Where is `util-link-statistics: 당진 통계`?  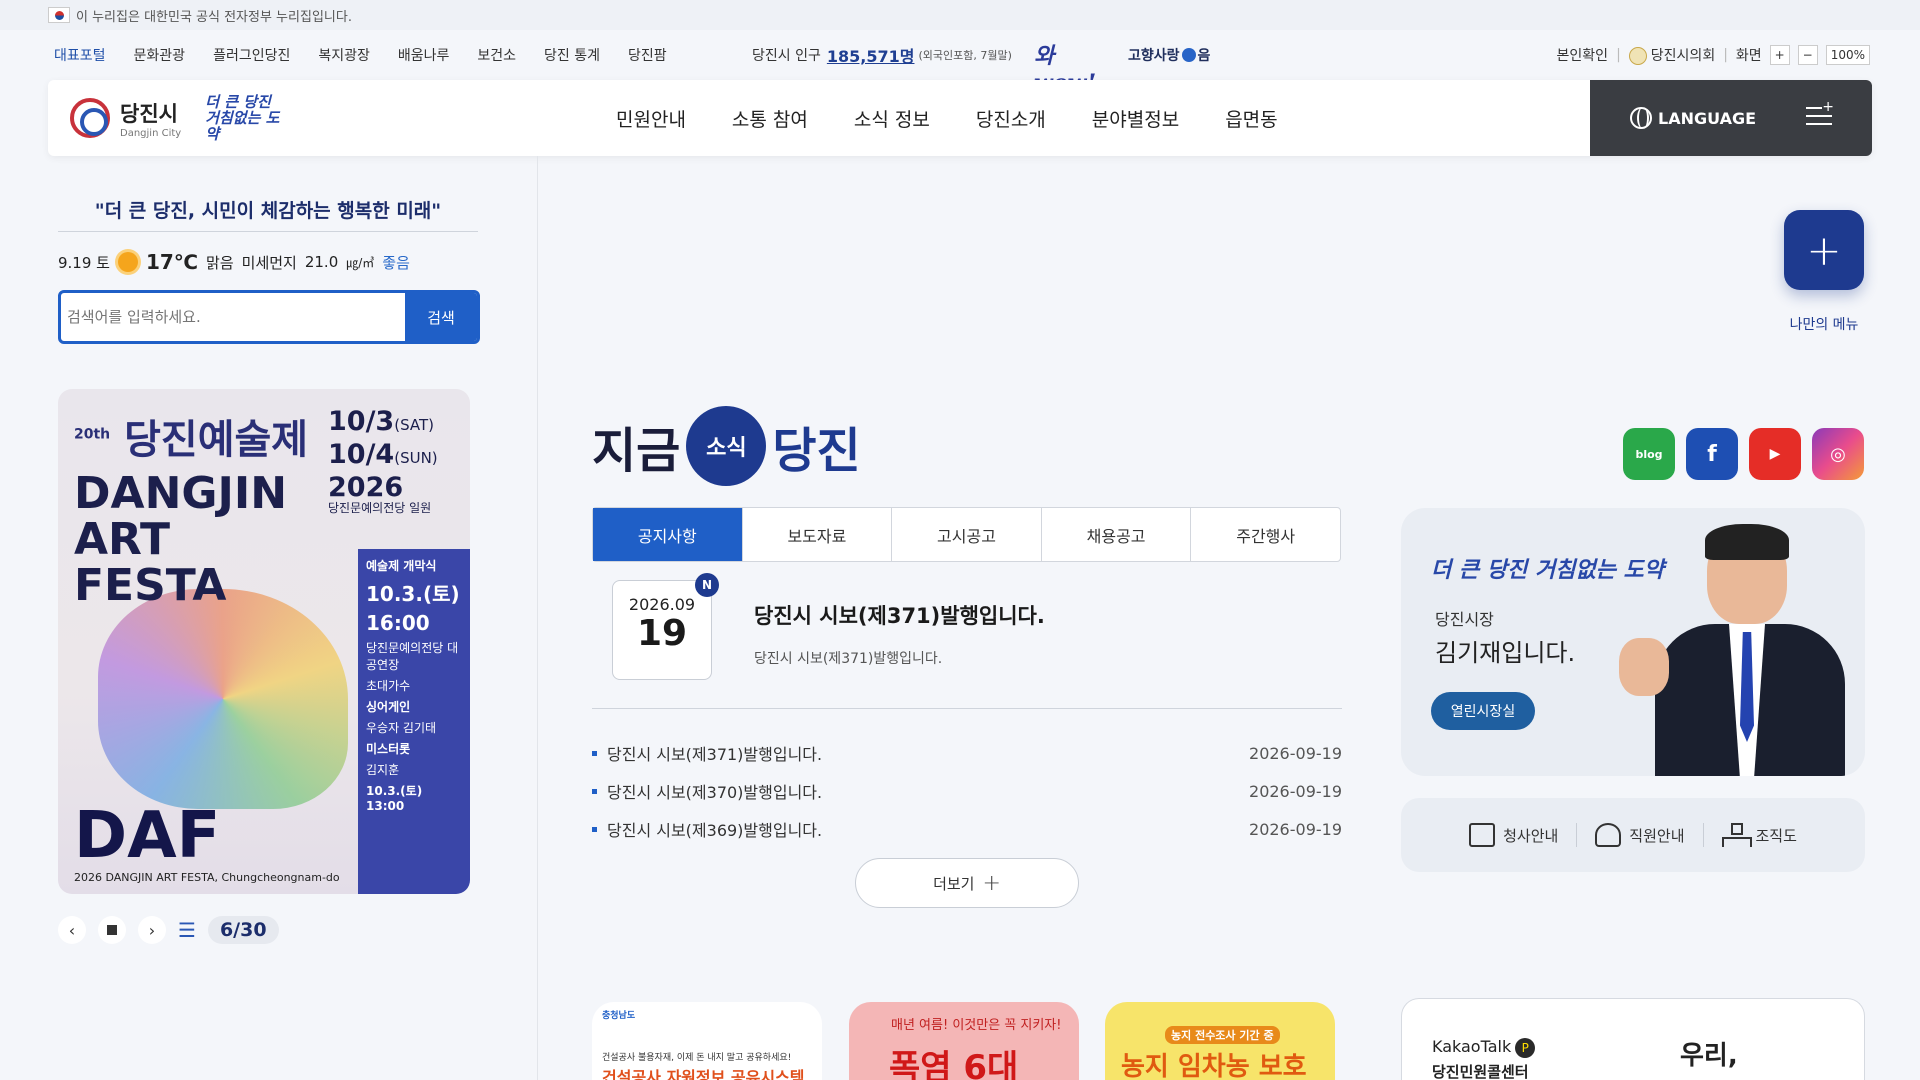
util-link-statistics: 당진 통계 is located at coordinates (572, 55).